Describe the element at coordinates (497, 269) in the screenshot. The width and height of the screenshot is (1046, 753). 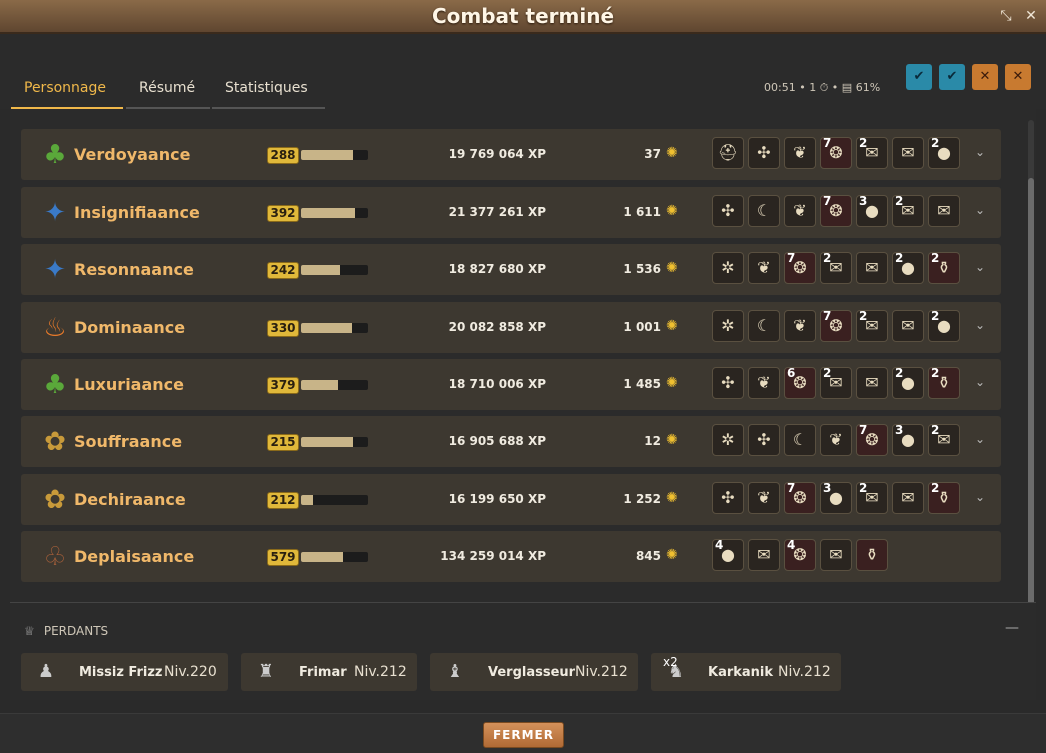
I see `xp-gained: 18 827 680 XP` at that location.